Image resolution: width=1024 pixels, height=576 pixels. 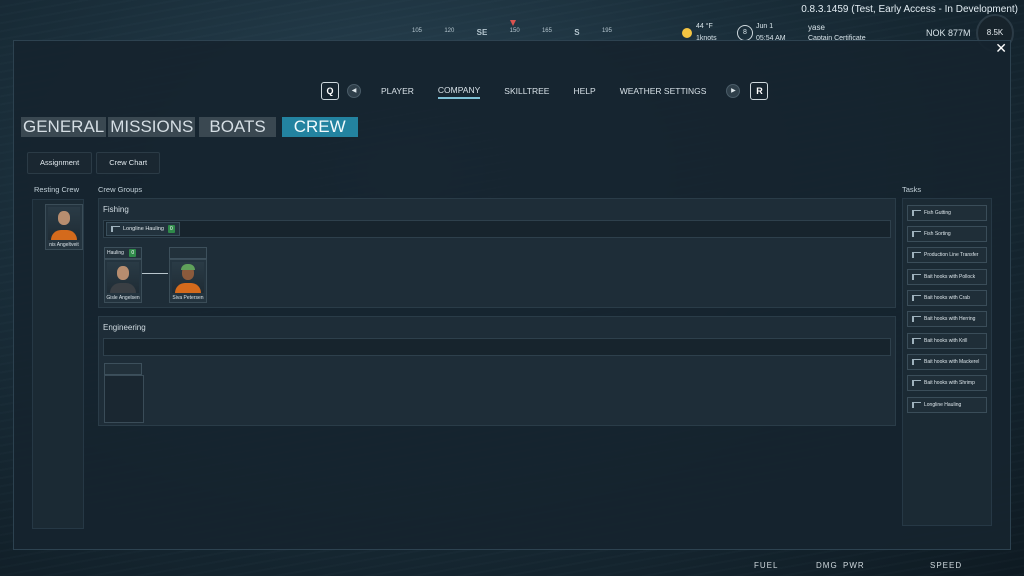 I want to click on crew-groups-label: Crew Groups, so click(x=120, y=189).